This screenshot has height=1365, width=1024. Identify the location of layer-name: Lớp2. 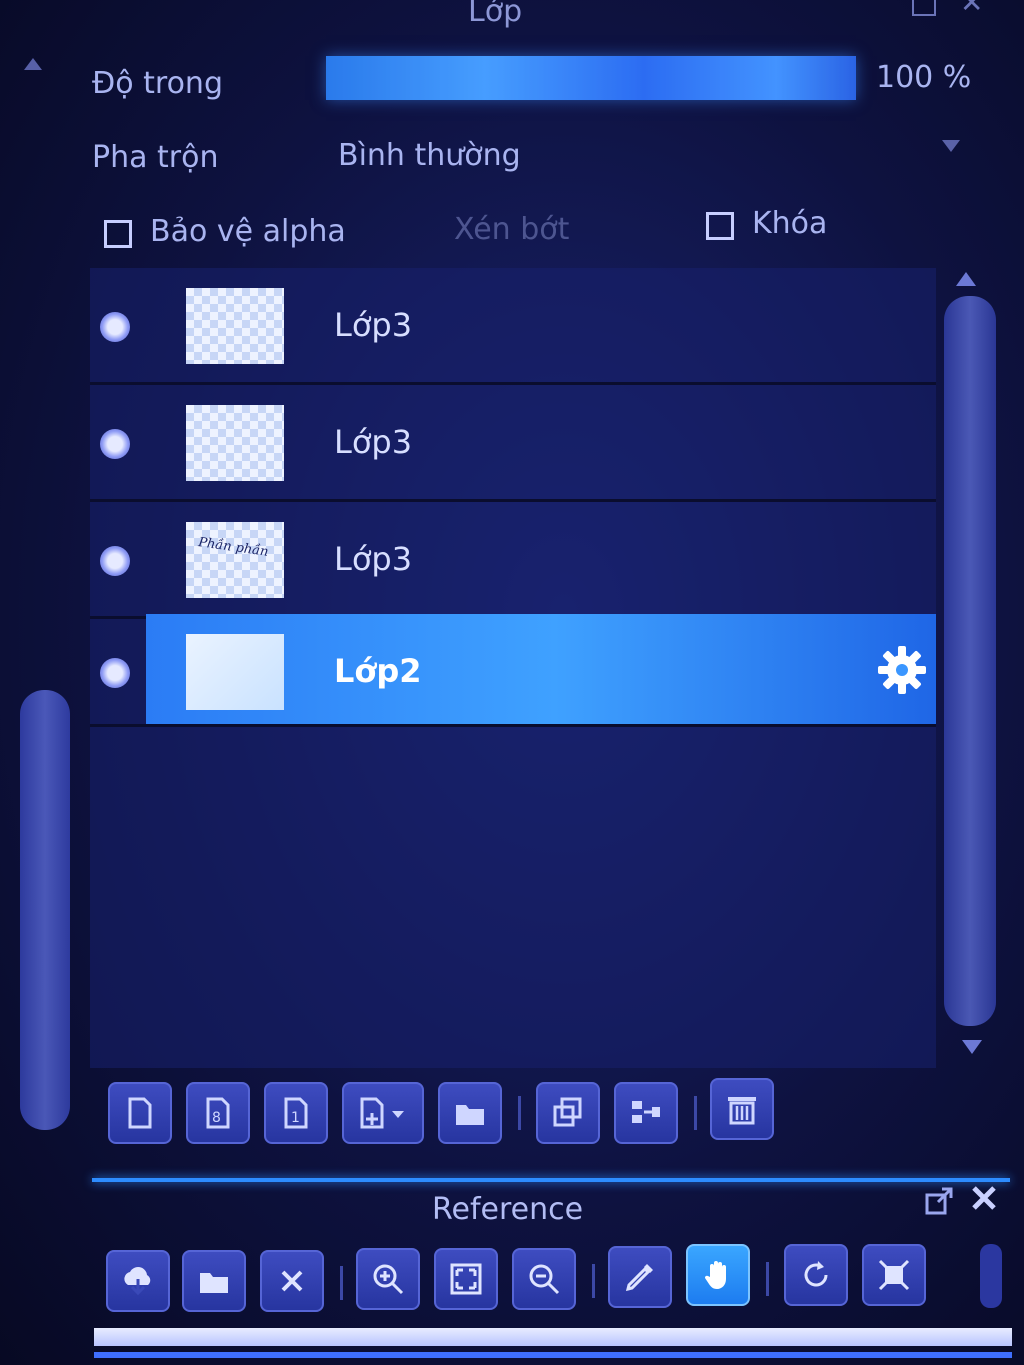
(378, 671).